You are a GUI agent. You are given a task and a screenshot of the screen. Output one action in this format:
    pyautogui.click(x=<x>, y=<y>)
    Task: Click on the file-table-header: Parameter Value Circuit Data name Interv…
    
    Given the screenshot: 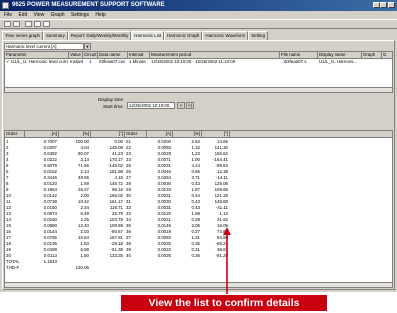 What is the action you would take?
    pyautogui.click(x=198, y=55)
    